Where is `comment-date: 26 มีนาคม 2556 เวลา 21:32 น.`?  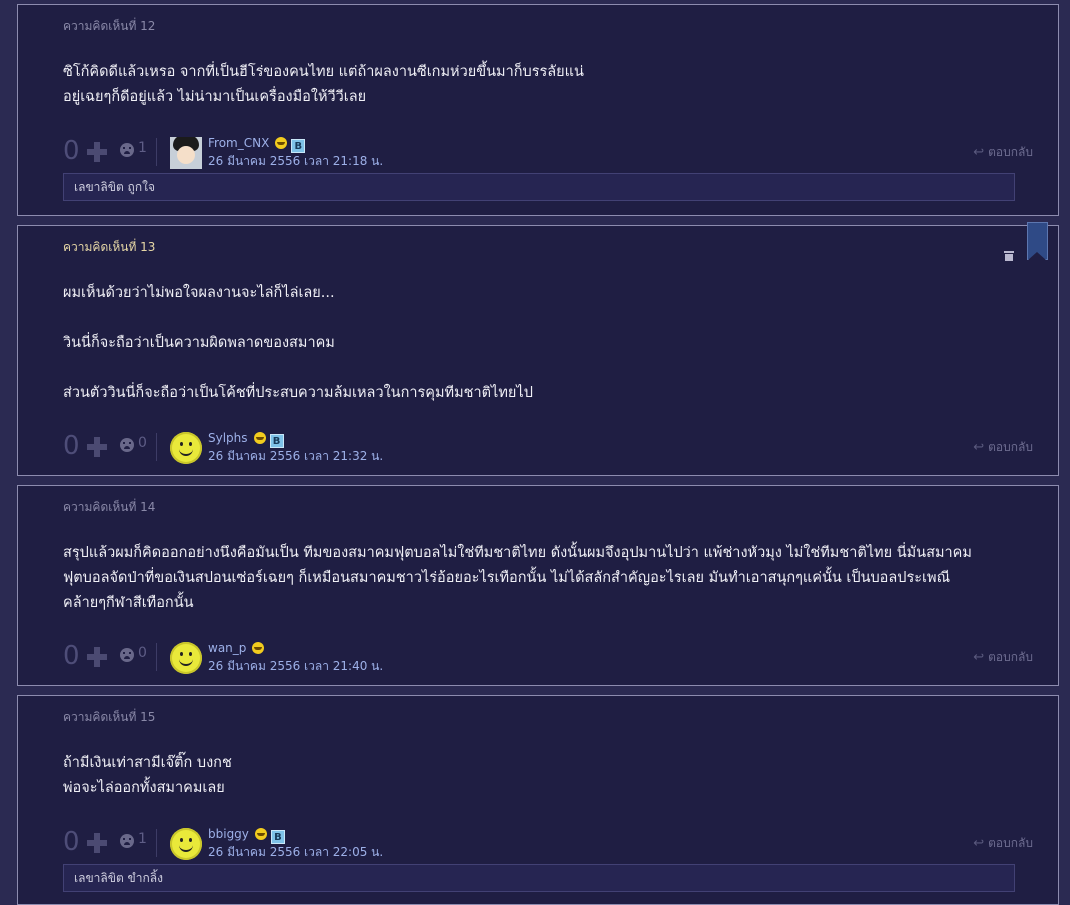 comment-date: 26 มีนาคม 2556 เวลา 21:32 น. is located at coordinates (296, 456).